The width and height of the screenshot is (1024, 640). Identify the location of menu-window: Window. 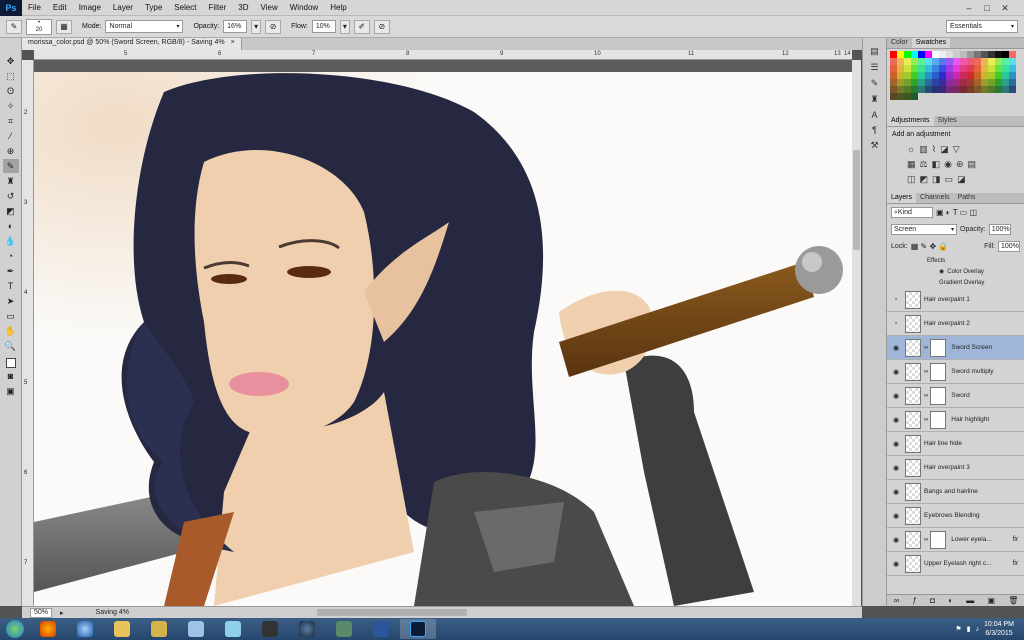
(304, 7).